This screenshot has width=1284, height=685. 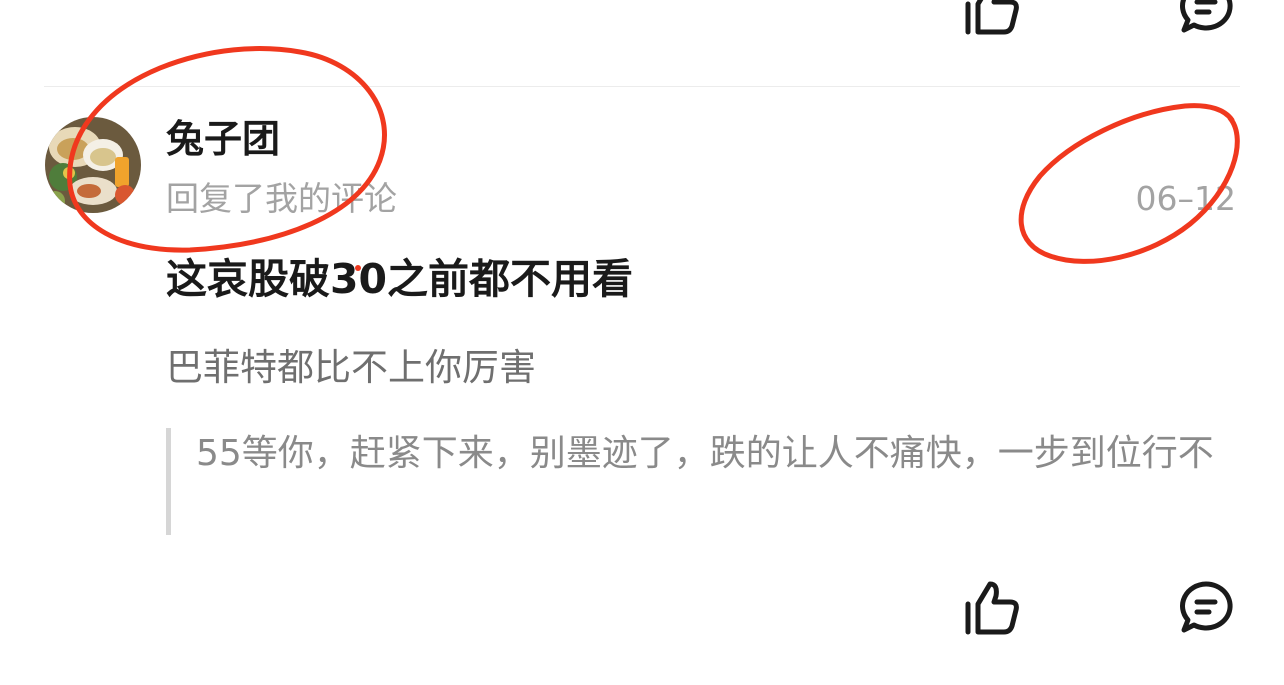 I want to click on quote-bar, so click(x=168, y=481).